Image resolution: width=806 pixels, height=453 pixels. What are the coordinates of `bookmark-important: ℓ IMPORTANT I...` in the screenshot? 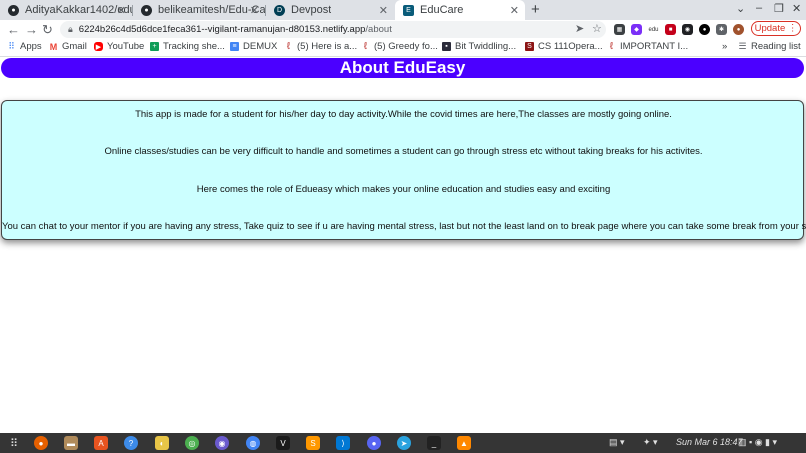 It's located at (647, 46).